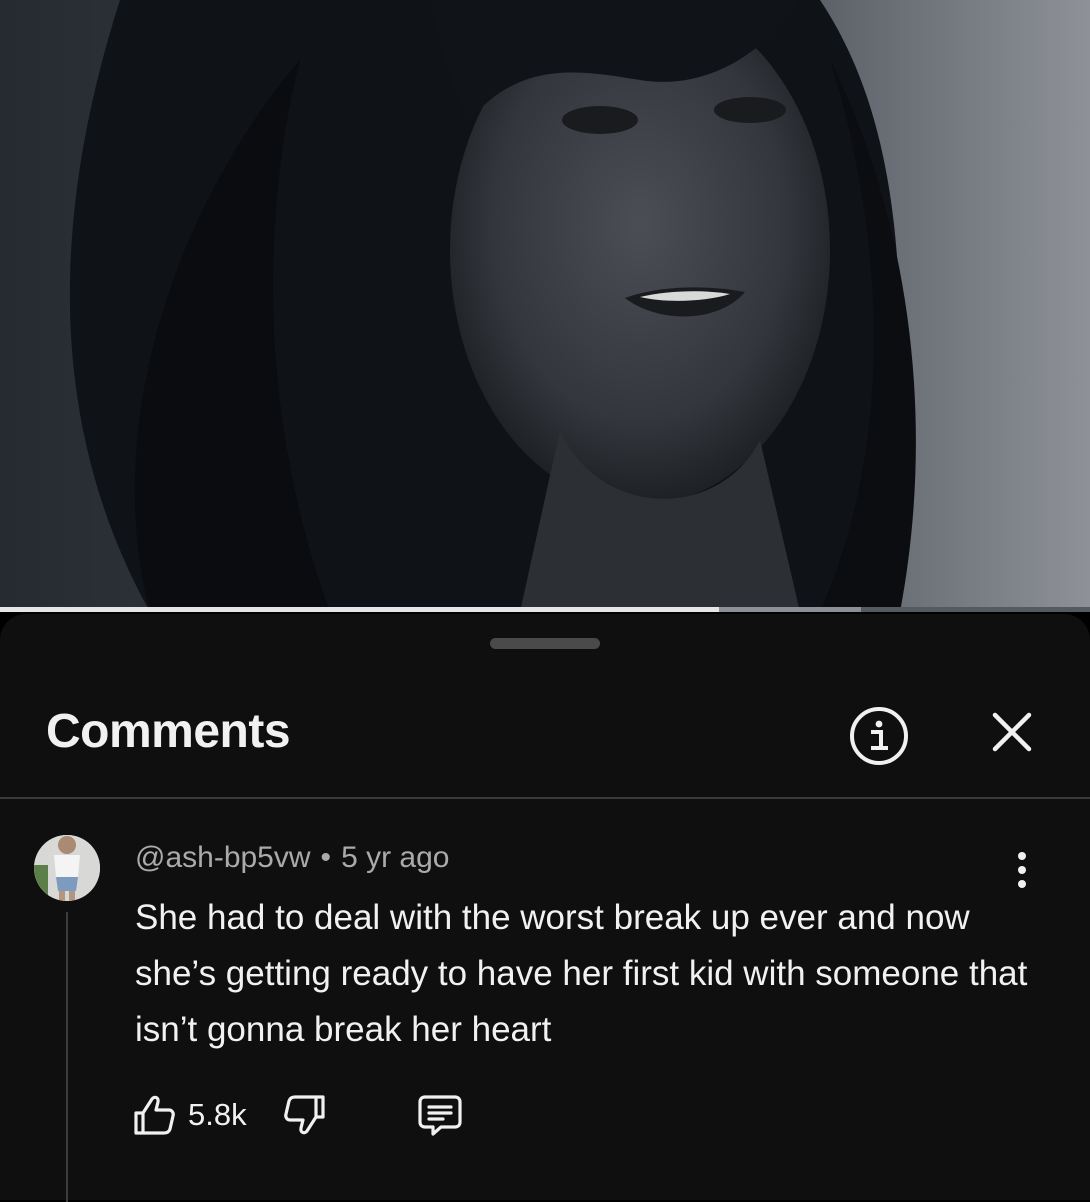  Describe the element at coordinates (217, 1114) in the screenshot. I see `like-count: 5.8k` at that location.